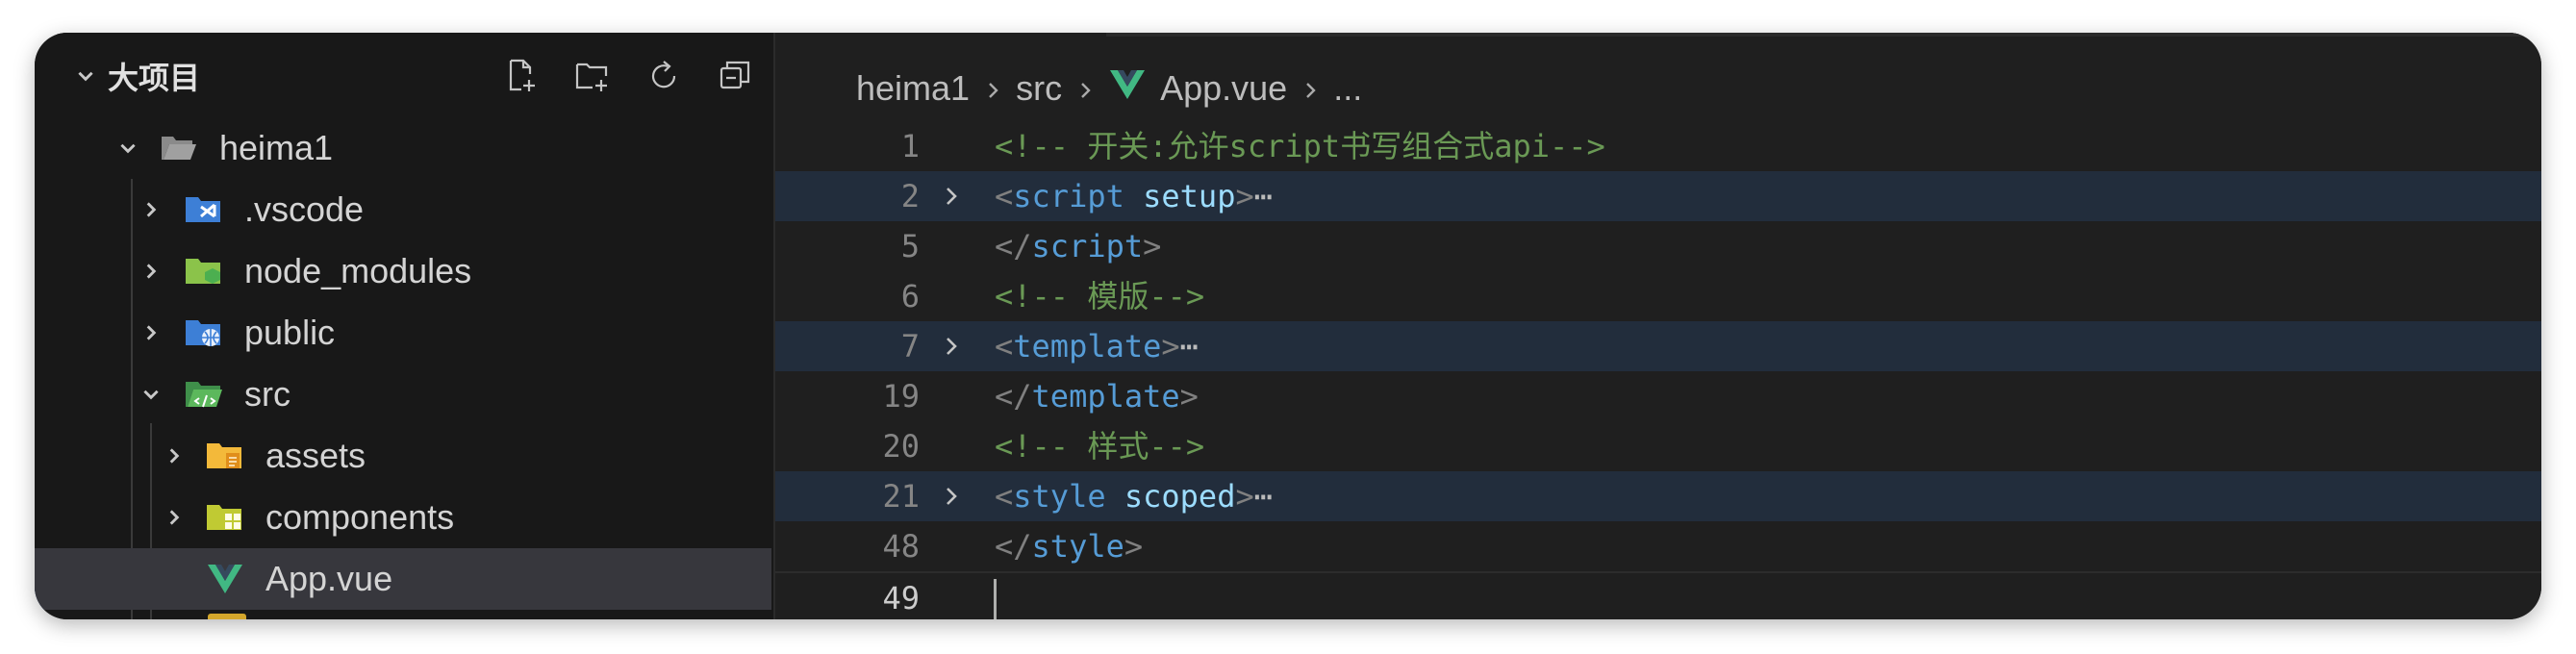 Image resolution: width=2576 pixels, height=654 pixels. What do you see at coordinates (1658, 146) in the screenshot?
I see `code-line: 1 <!-- 开关:允许script书写组合式api-->` at bounding box center [1658, 146].